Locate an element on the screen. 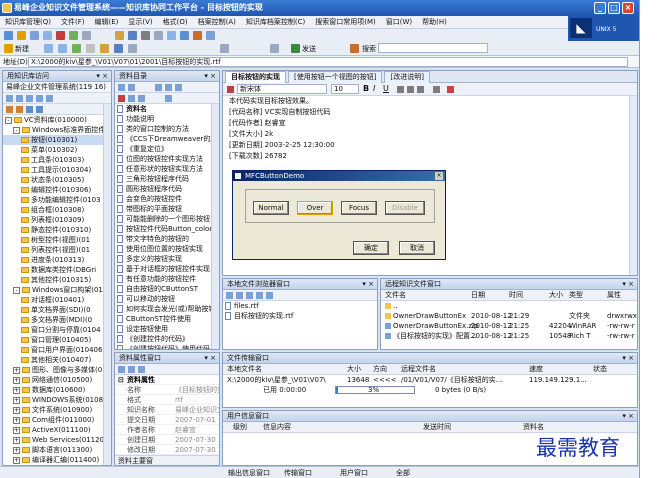 The width and height of the screenshot is (661, 478). new-icon is located at coordinates (8, 48).